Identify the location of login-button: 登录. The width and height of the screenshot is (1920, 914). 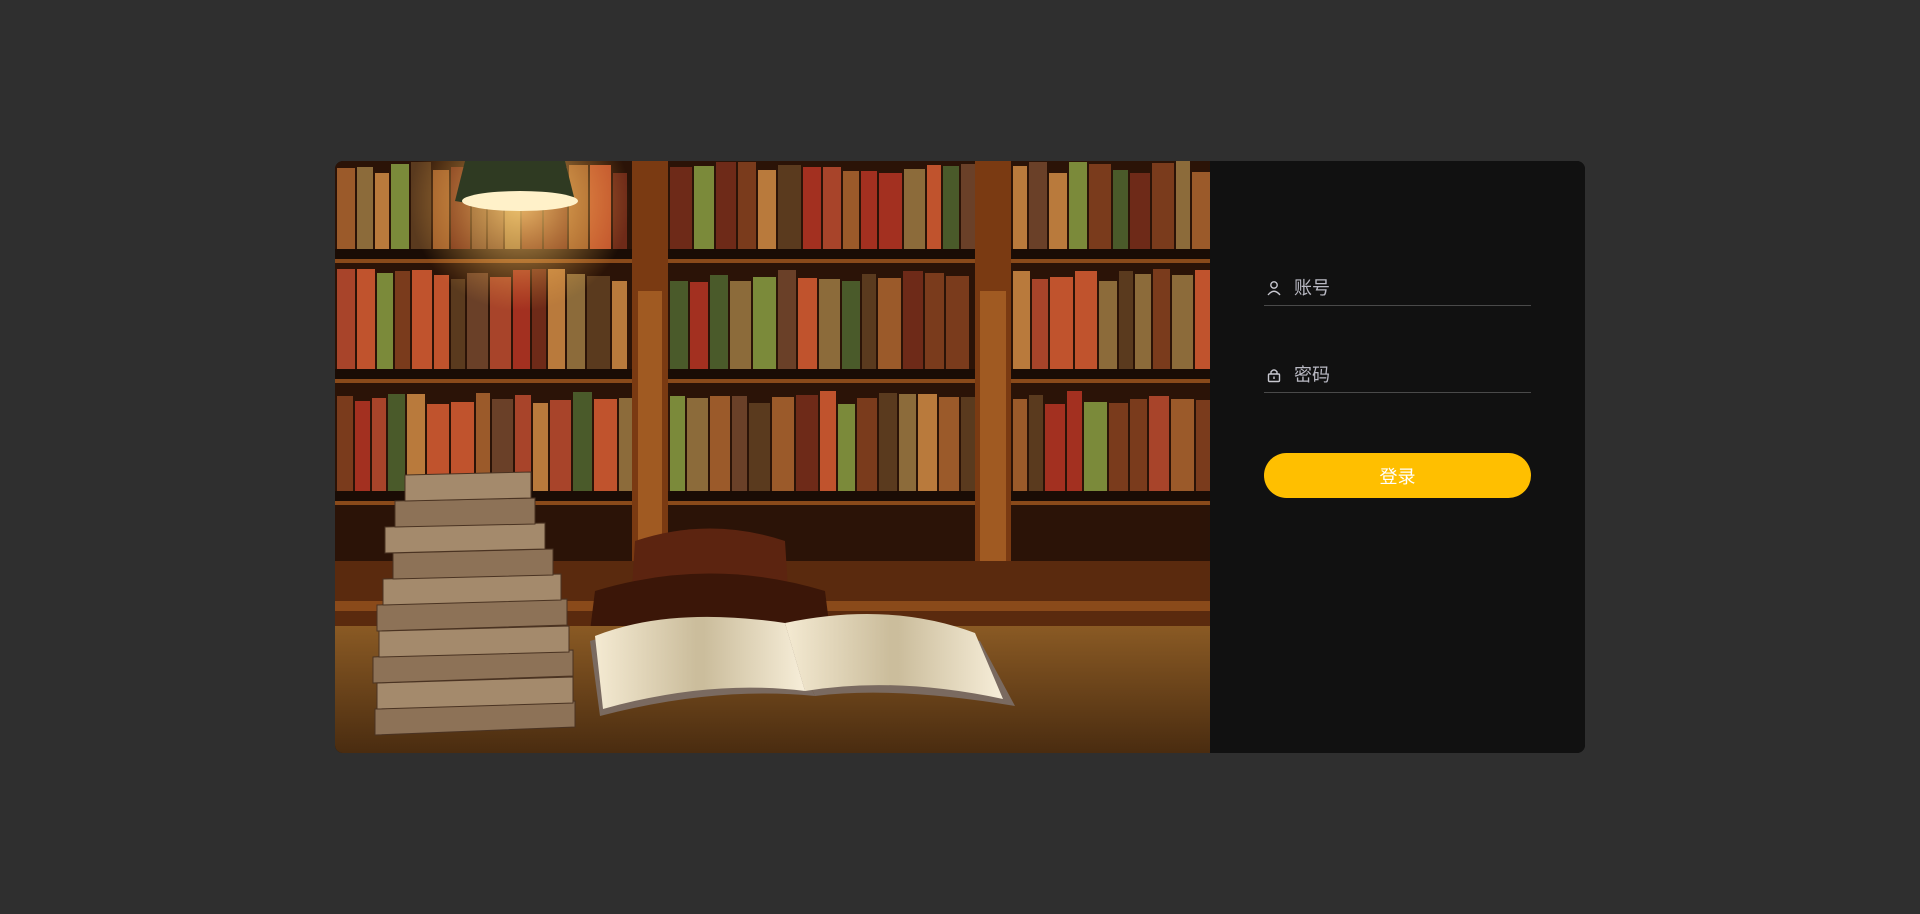
(1397, 475).